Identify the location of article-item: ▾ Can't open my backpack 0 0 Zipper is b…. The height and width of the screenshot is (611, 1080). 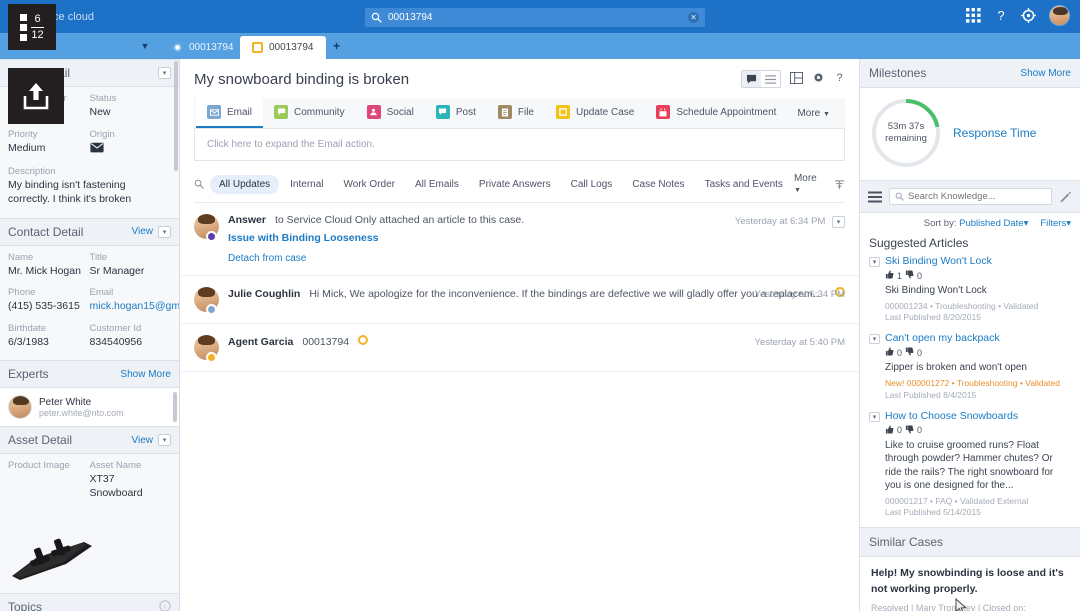
(970, 371).